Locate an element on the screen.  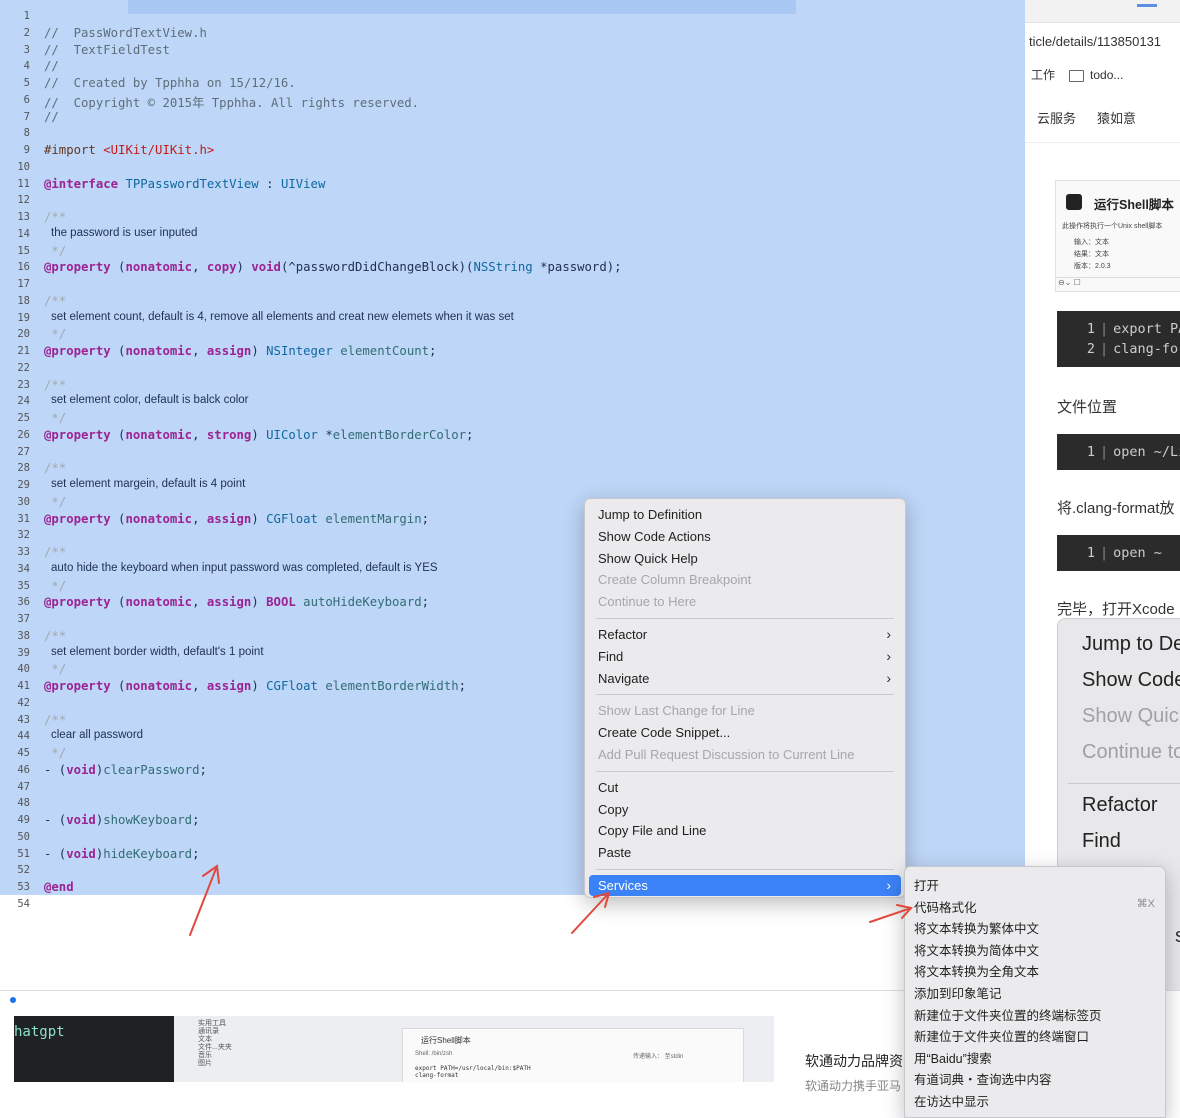
code-line: - (void)hideKeyboard; is located at coordinates (122, 854).